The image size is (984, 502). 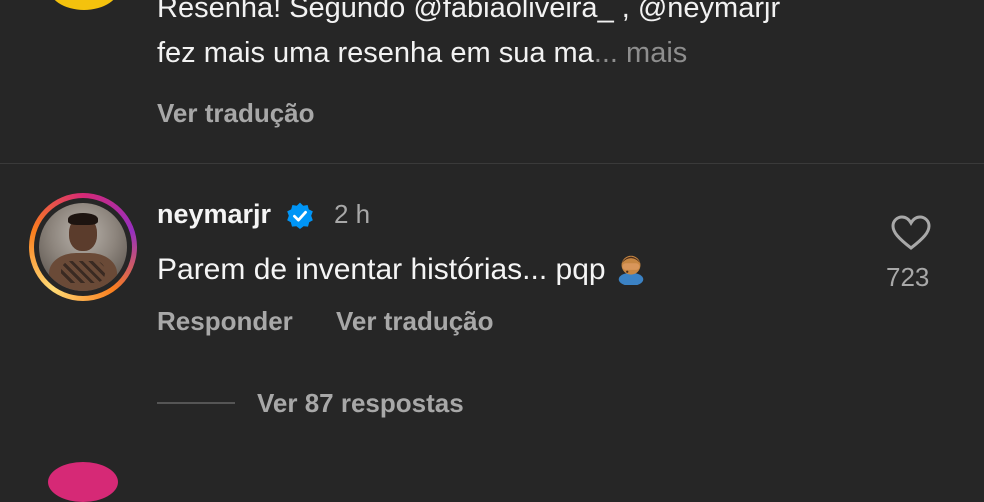 I want to click on comment-divider, so click(x=492, y=163).